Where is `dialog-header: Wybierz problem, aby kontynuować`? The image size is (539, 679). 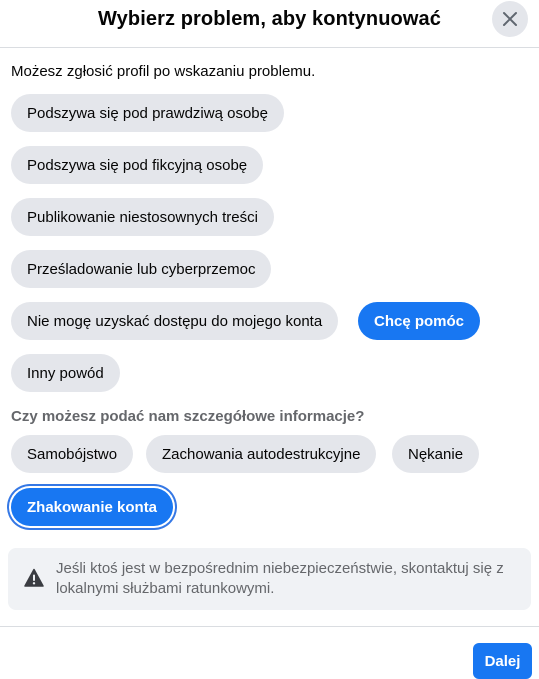
dialog-header: Wybierz problem, aby kontynuować is located at coordinates (269, 23).